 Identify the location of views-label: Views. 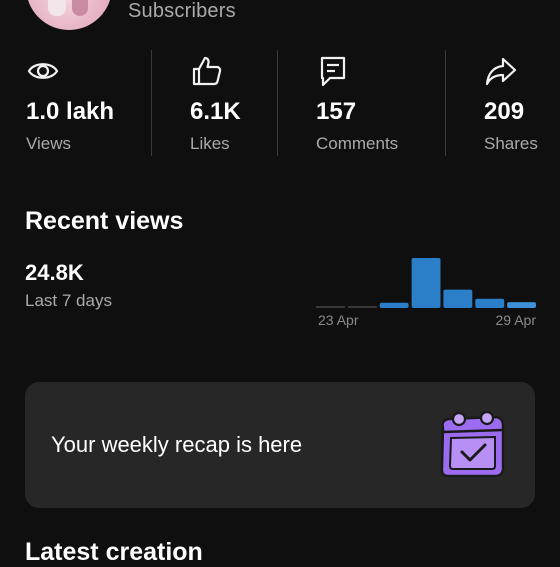
(49, 143).